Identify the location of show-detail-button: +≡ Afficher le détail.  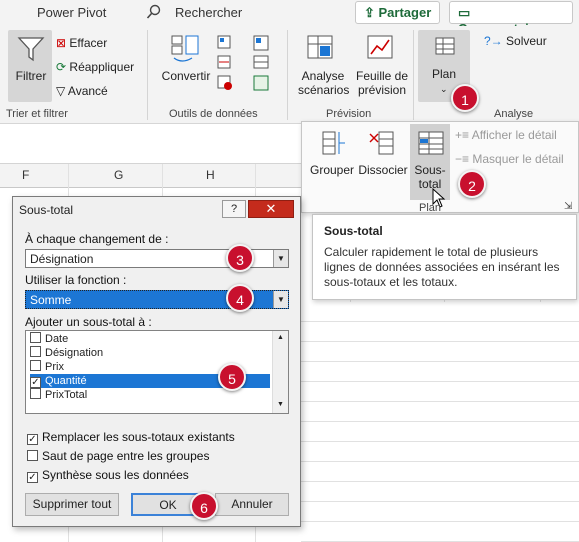
(506, 135).